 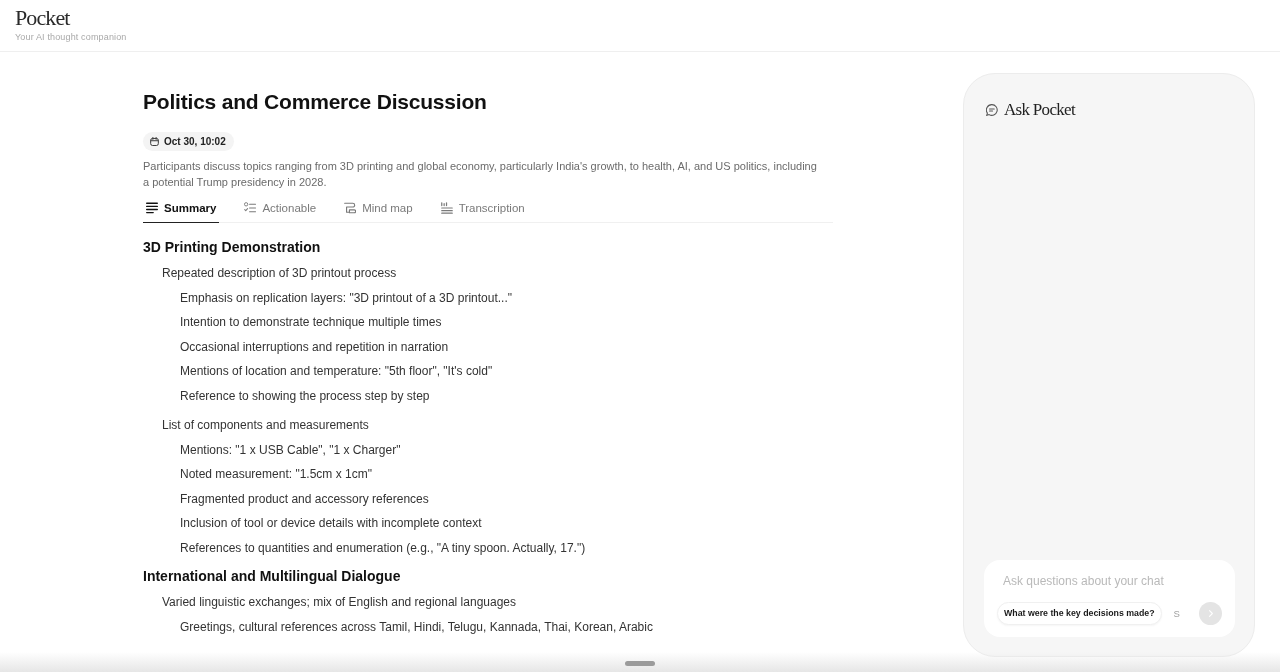 What do you see at coordinates (336, 371) in the screenshot?
I see `summary-detail: Mentions of location and temperature: "5th floor", "It's cold"` at bounding box center [336, 371].